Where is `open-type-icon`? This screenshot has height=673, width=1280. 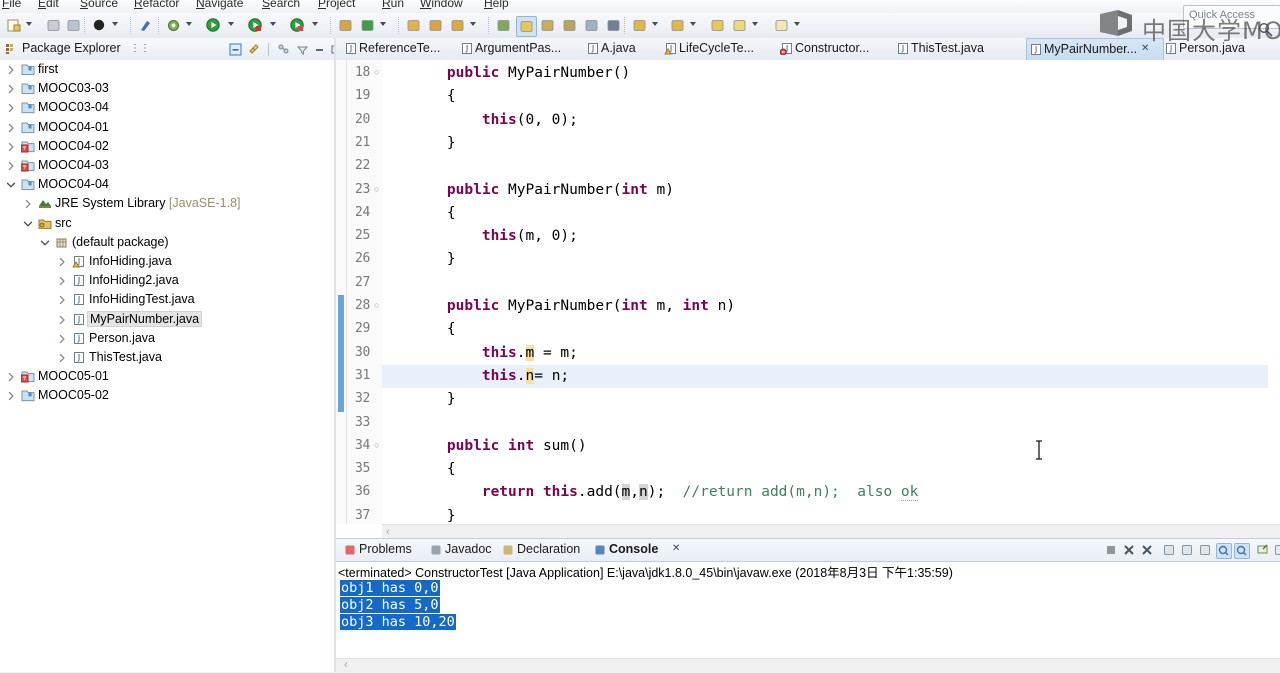 open-type-icon is located at coordinates (413, 25).